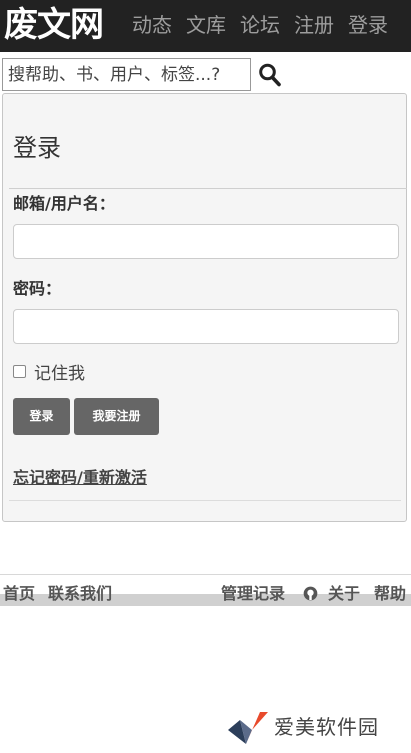 The height and width of the screenshot is (753, 411). I want to click on email-label: 邮箱/用户名：, so click(64, 203).